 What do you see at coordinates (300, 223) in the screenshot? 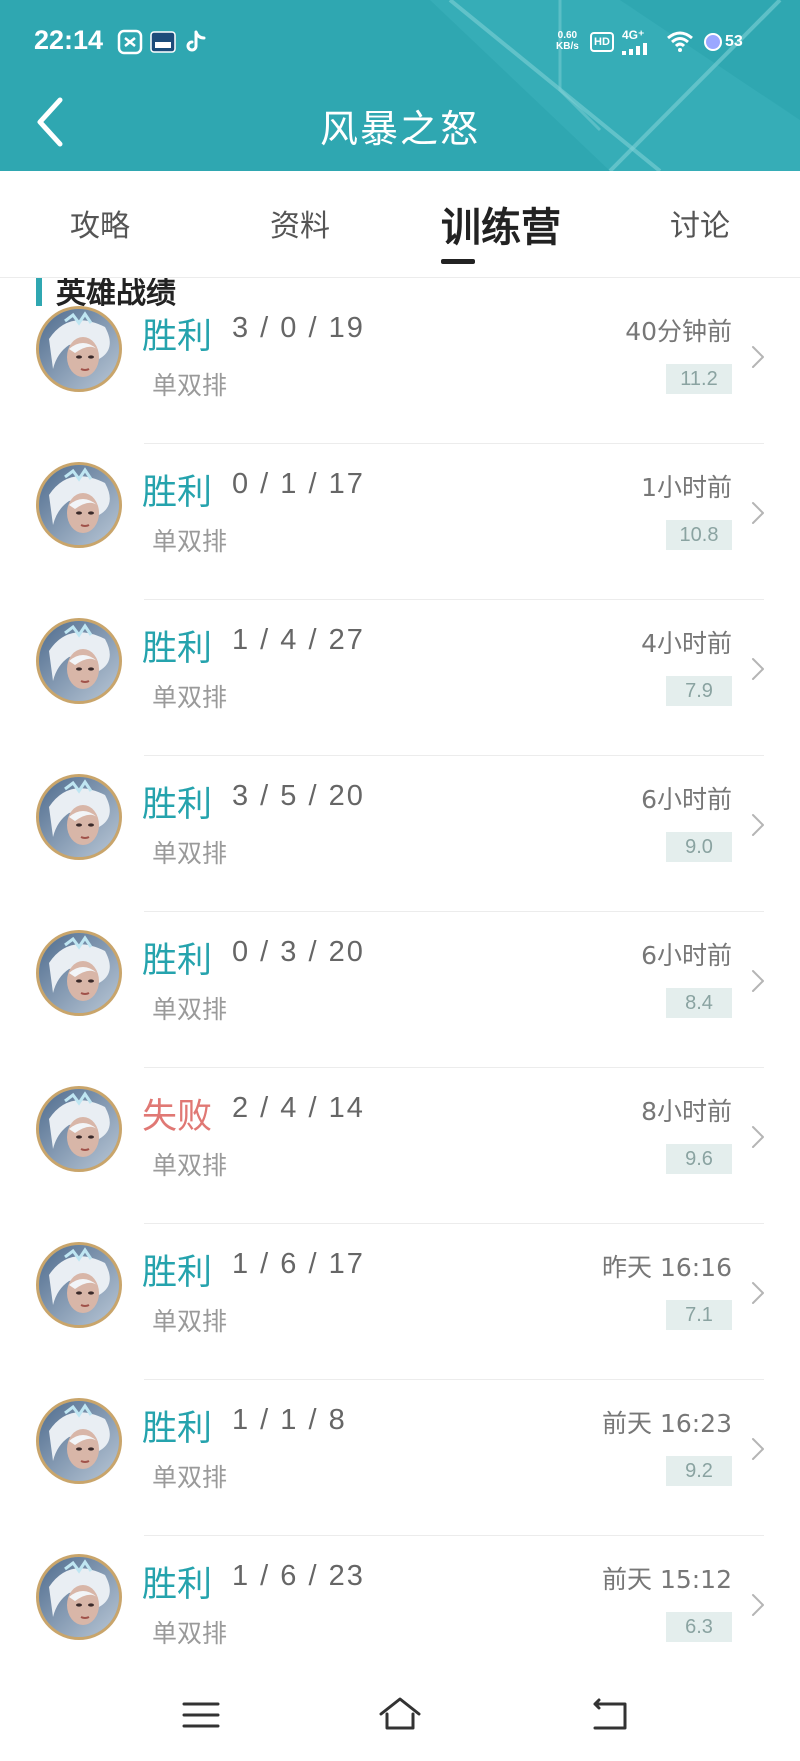
I see `tab-info: 资料` at bounding box center [300, 223].